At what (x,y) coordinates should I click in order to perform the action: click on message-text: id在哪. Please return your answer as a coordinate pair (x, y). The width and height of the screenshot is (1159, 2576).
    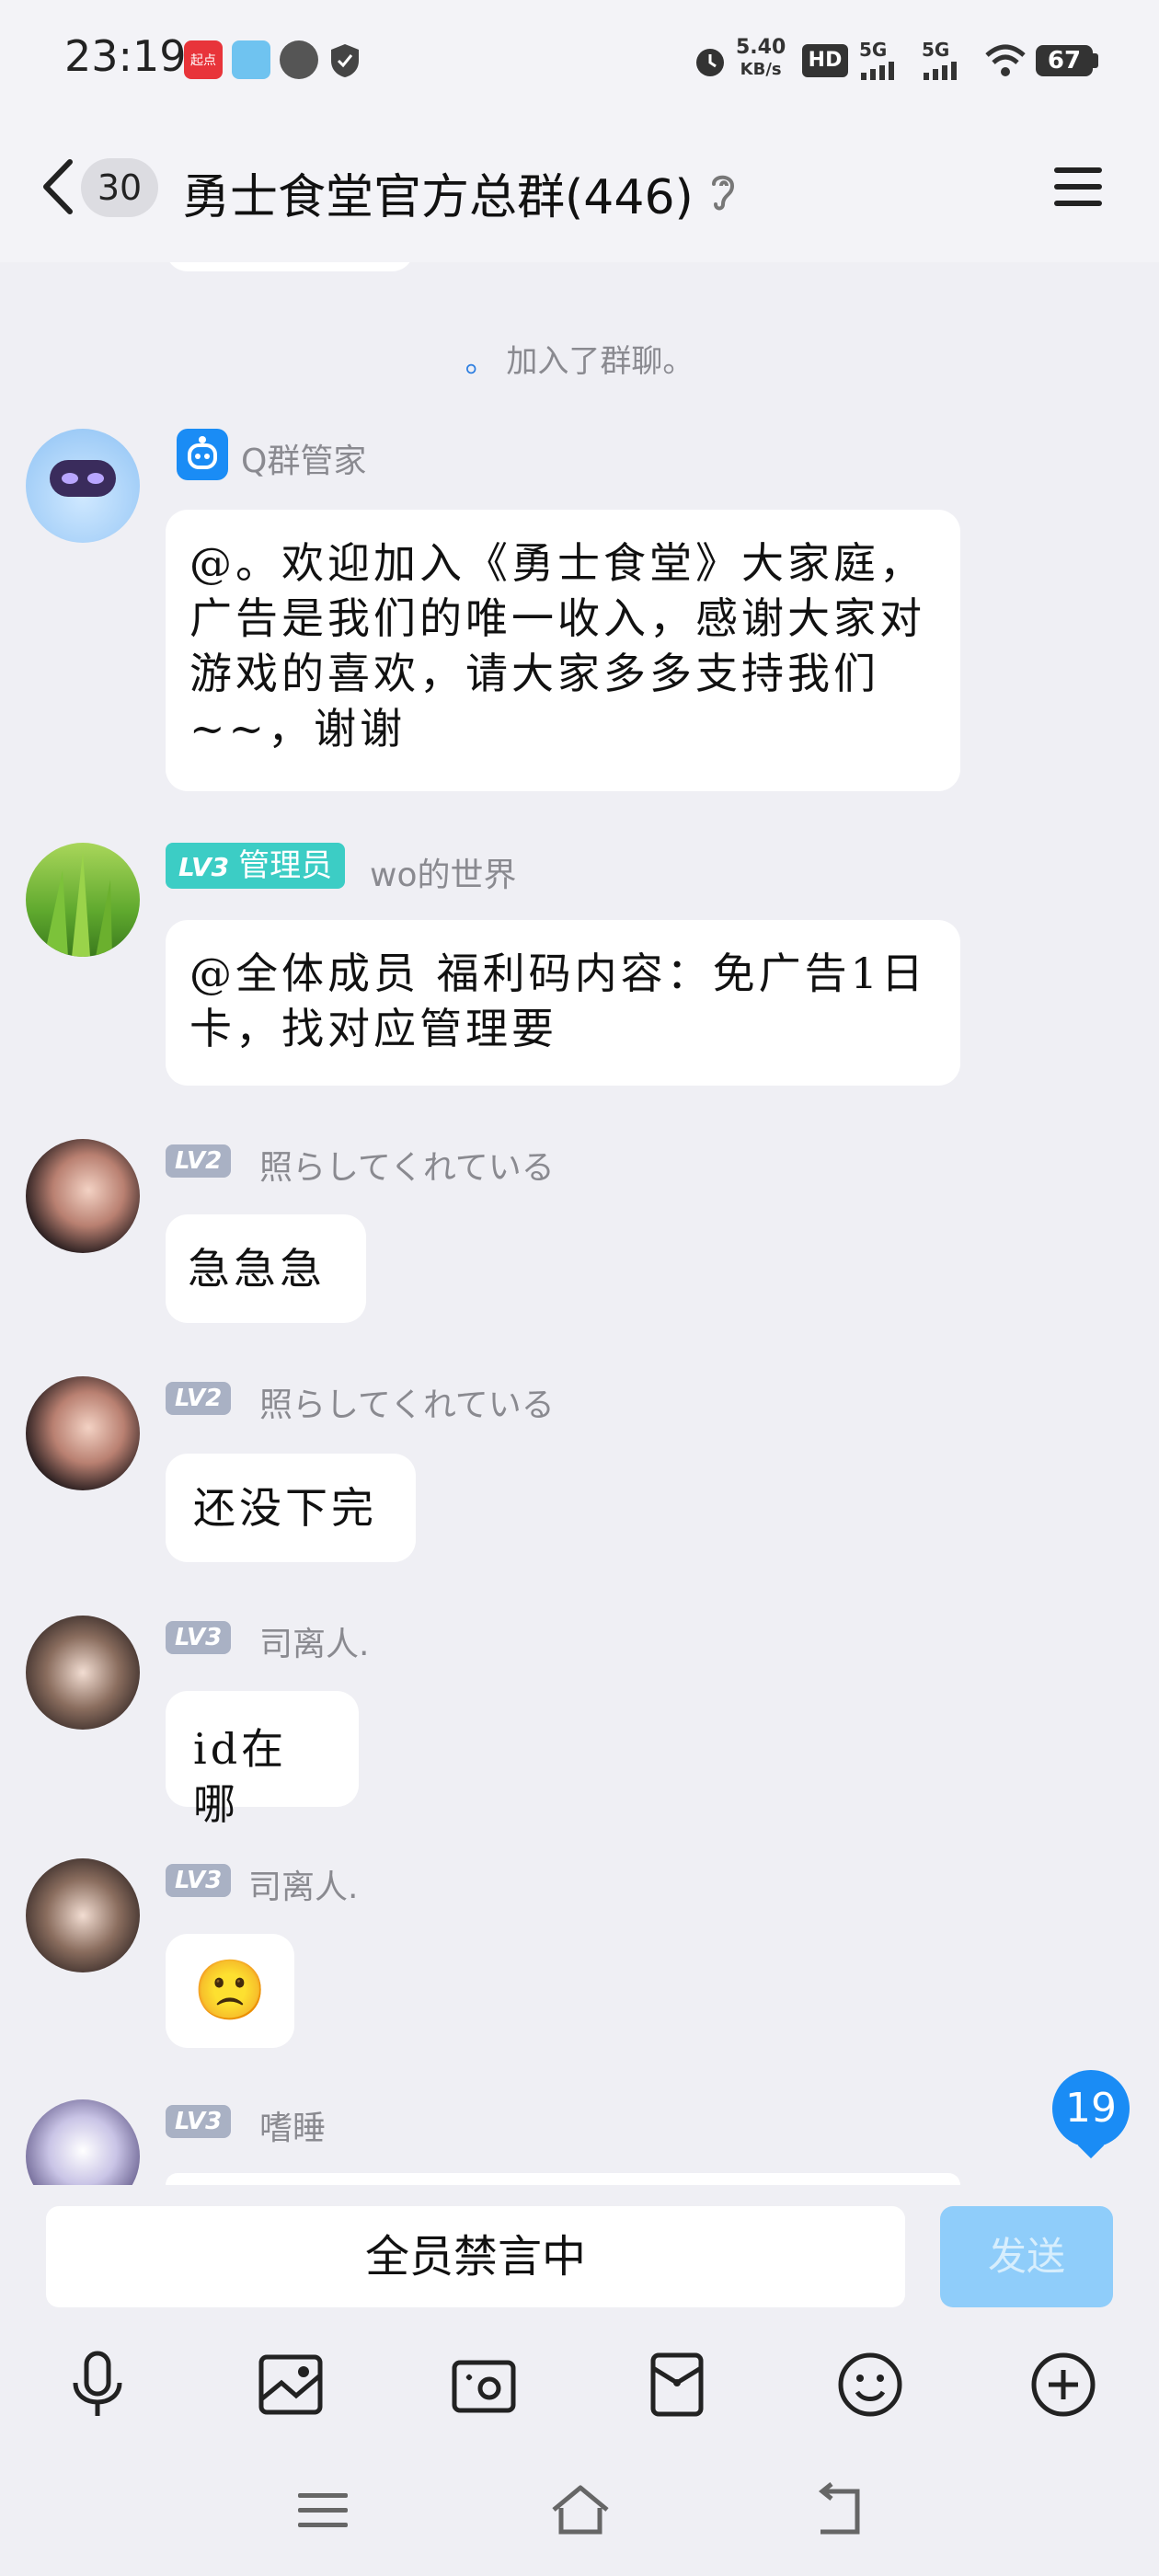
    Looking at the image, I should click on (240, 1776).